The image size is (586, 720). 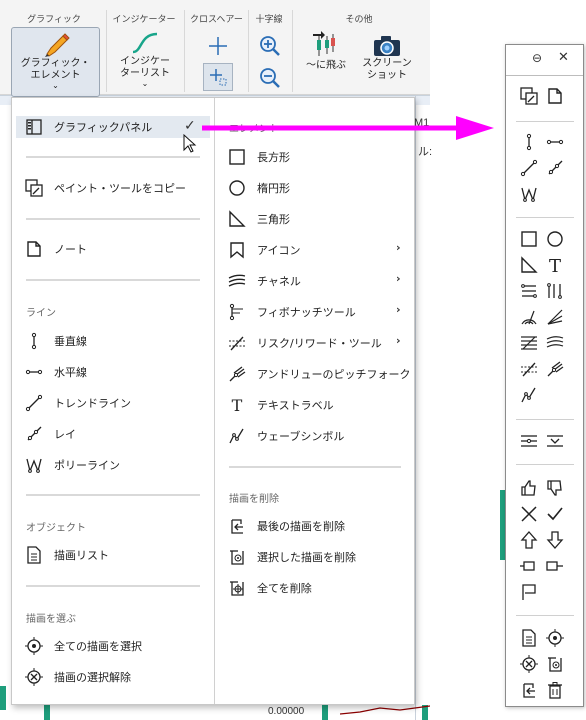 What do you see at coordinates (92, 677) in the screenshot?
I see `menu-item-deselect-label: 描画の選択解除` at bounding box center [92, 677].